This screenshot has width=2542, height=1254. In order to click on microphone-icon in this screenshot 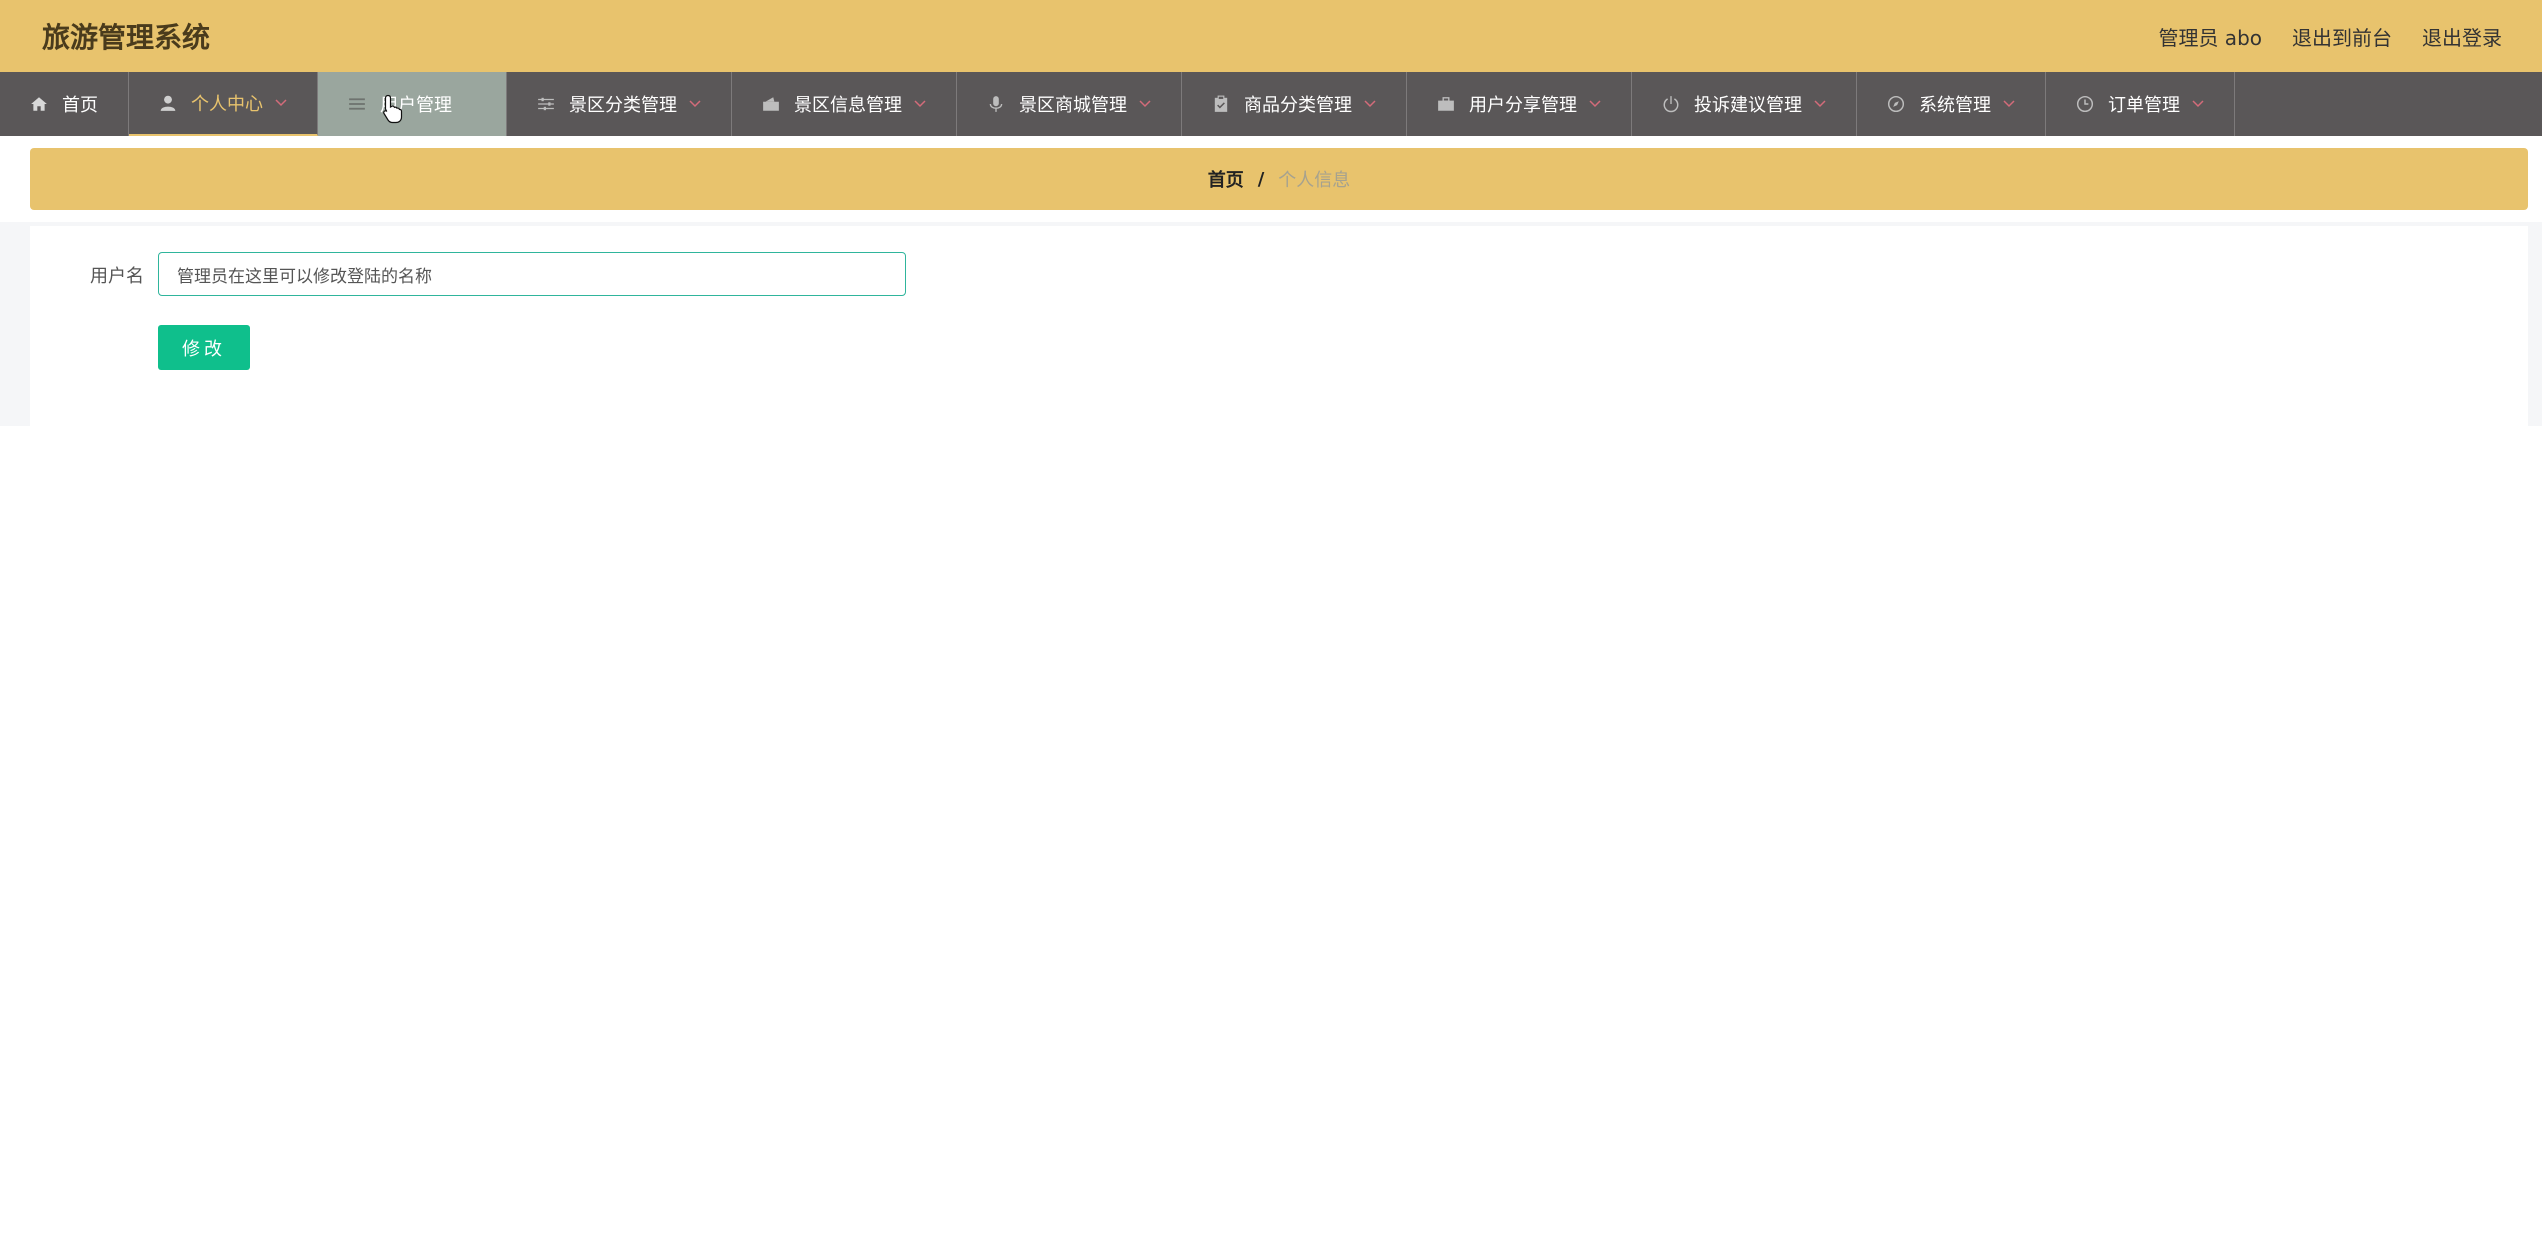, I will do `click(996, 104)`.